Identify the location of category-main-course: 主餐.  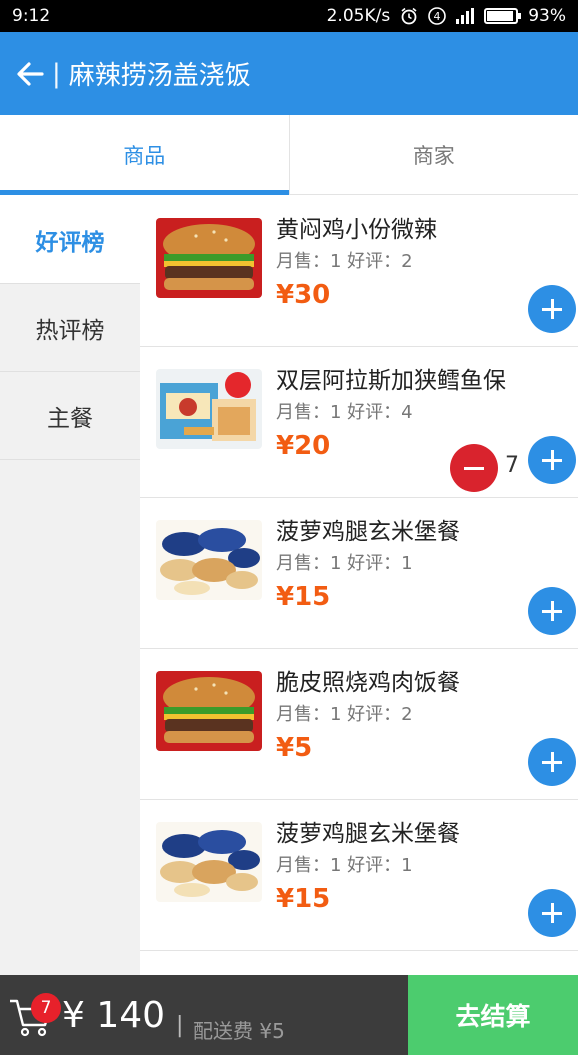
(70, 416).